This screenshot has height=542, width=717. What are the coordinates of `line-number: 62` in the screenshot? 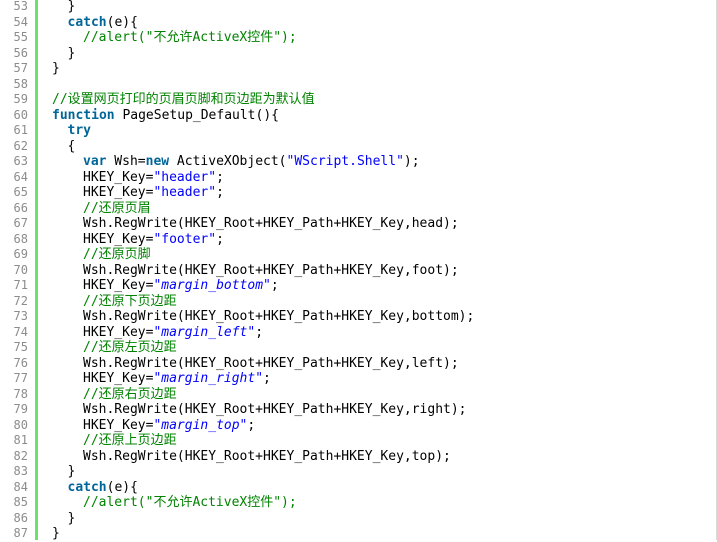 It's located at (20, 145).